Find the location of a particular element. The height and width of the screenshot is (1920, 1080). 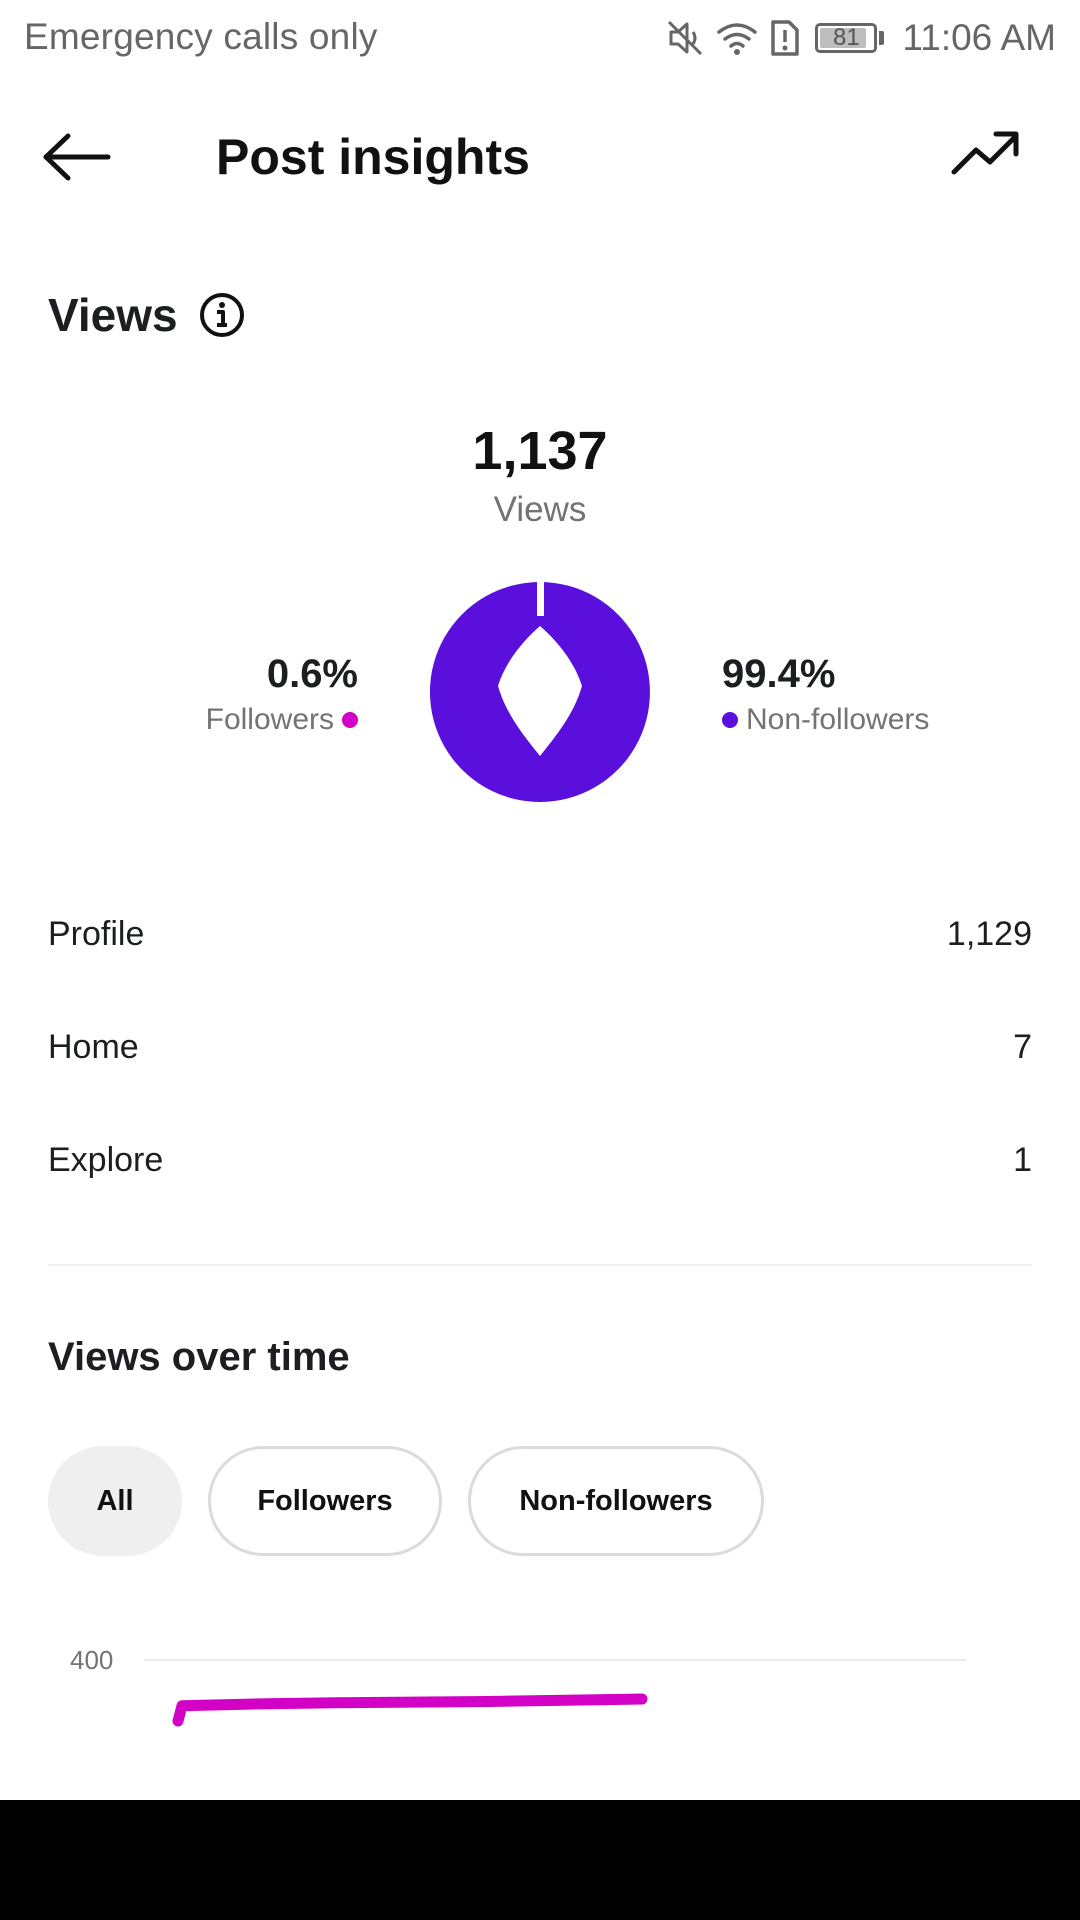

followers-percentage: 0.6% is located at coordinates (312, 674).